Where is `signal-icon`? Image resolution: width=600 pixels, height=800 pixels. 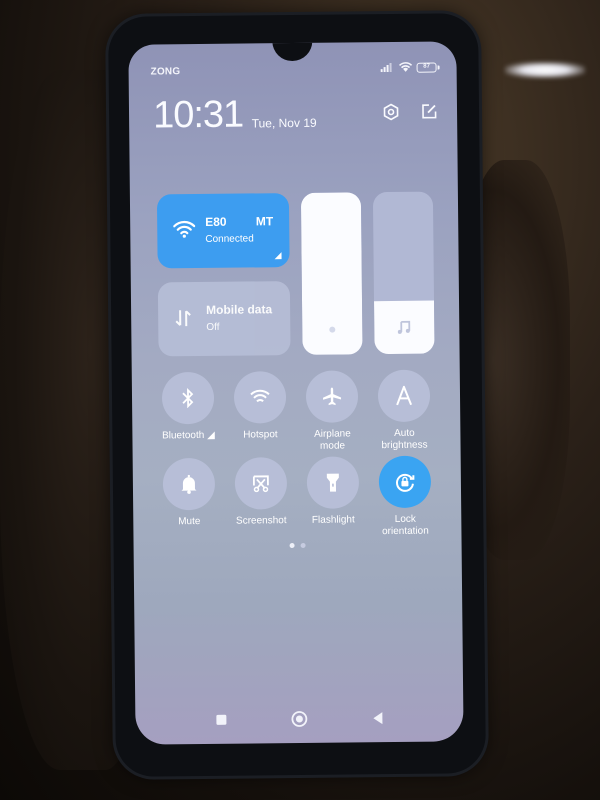 signal-icon is located at coordinates (387, 68).